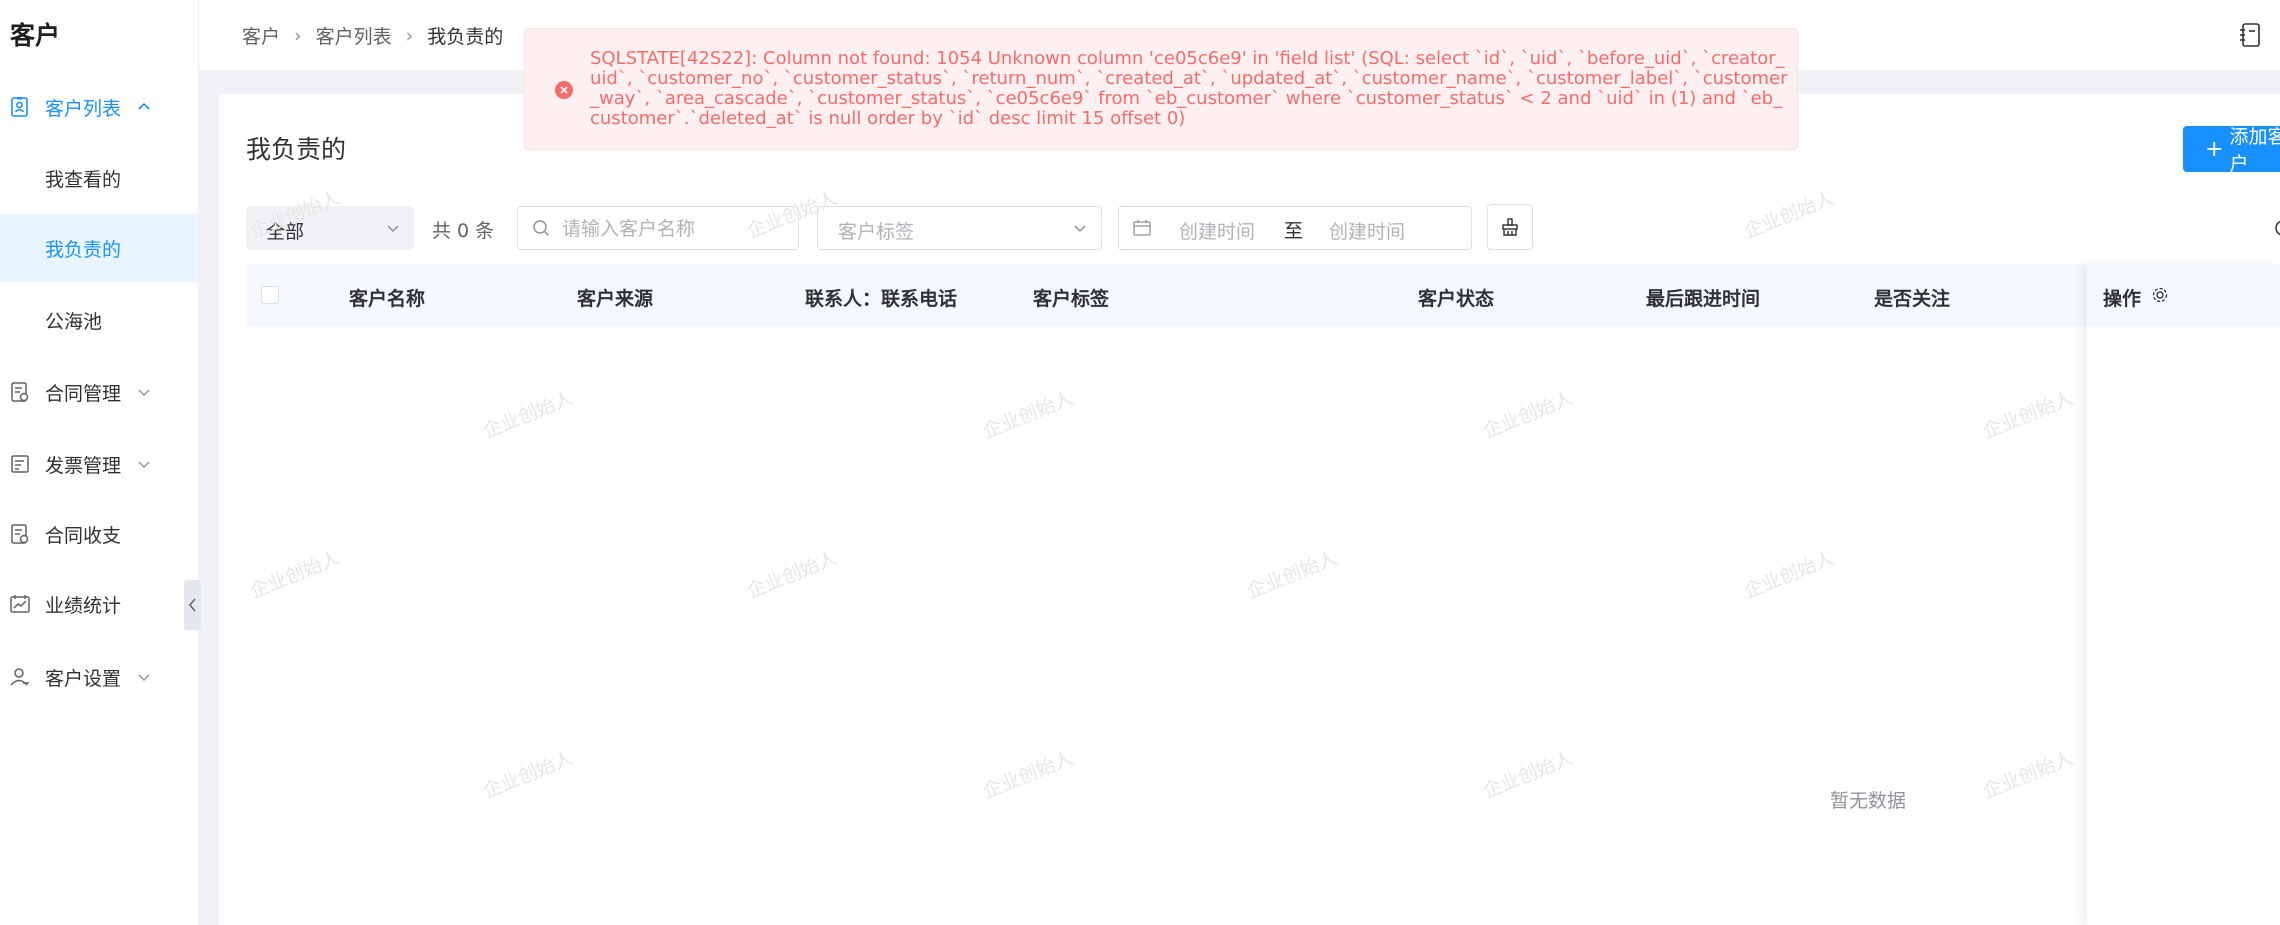 The image size is (2280, 925). I want to click on sidebar-subitem-responsible: 我负责的, so click(99, 248).